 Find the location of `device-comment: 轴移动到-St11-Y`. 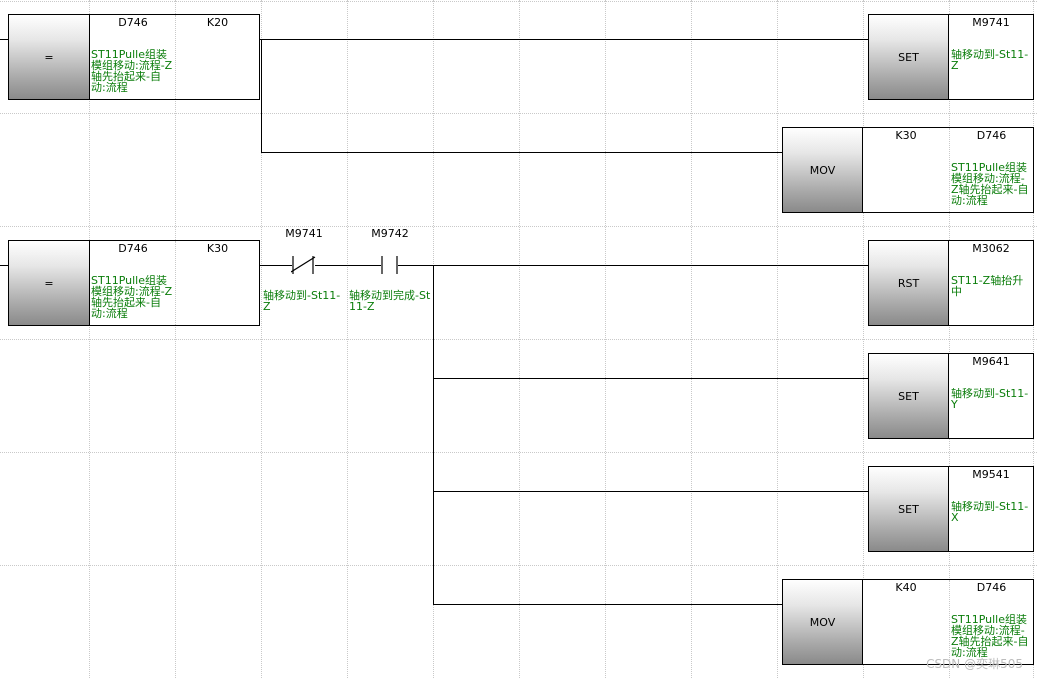

device-comment: 轴移动到-St11-Y is located at coordinates (990, 399).